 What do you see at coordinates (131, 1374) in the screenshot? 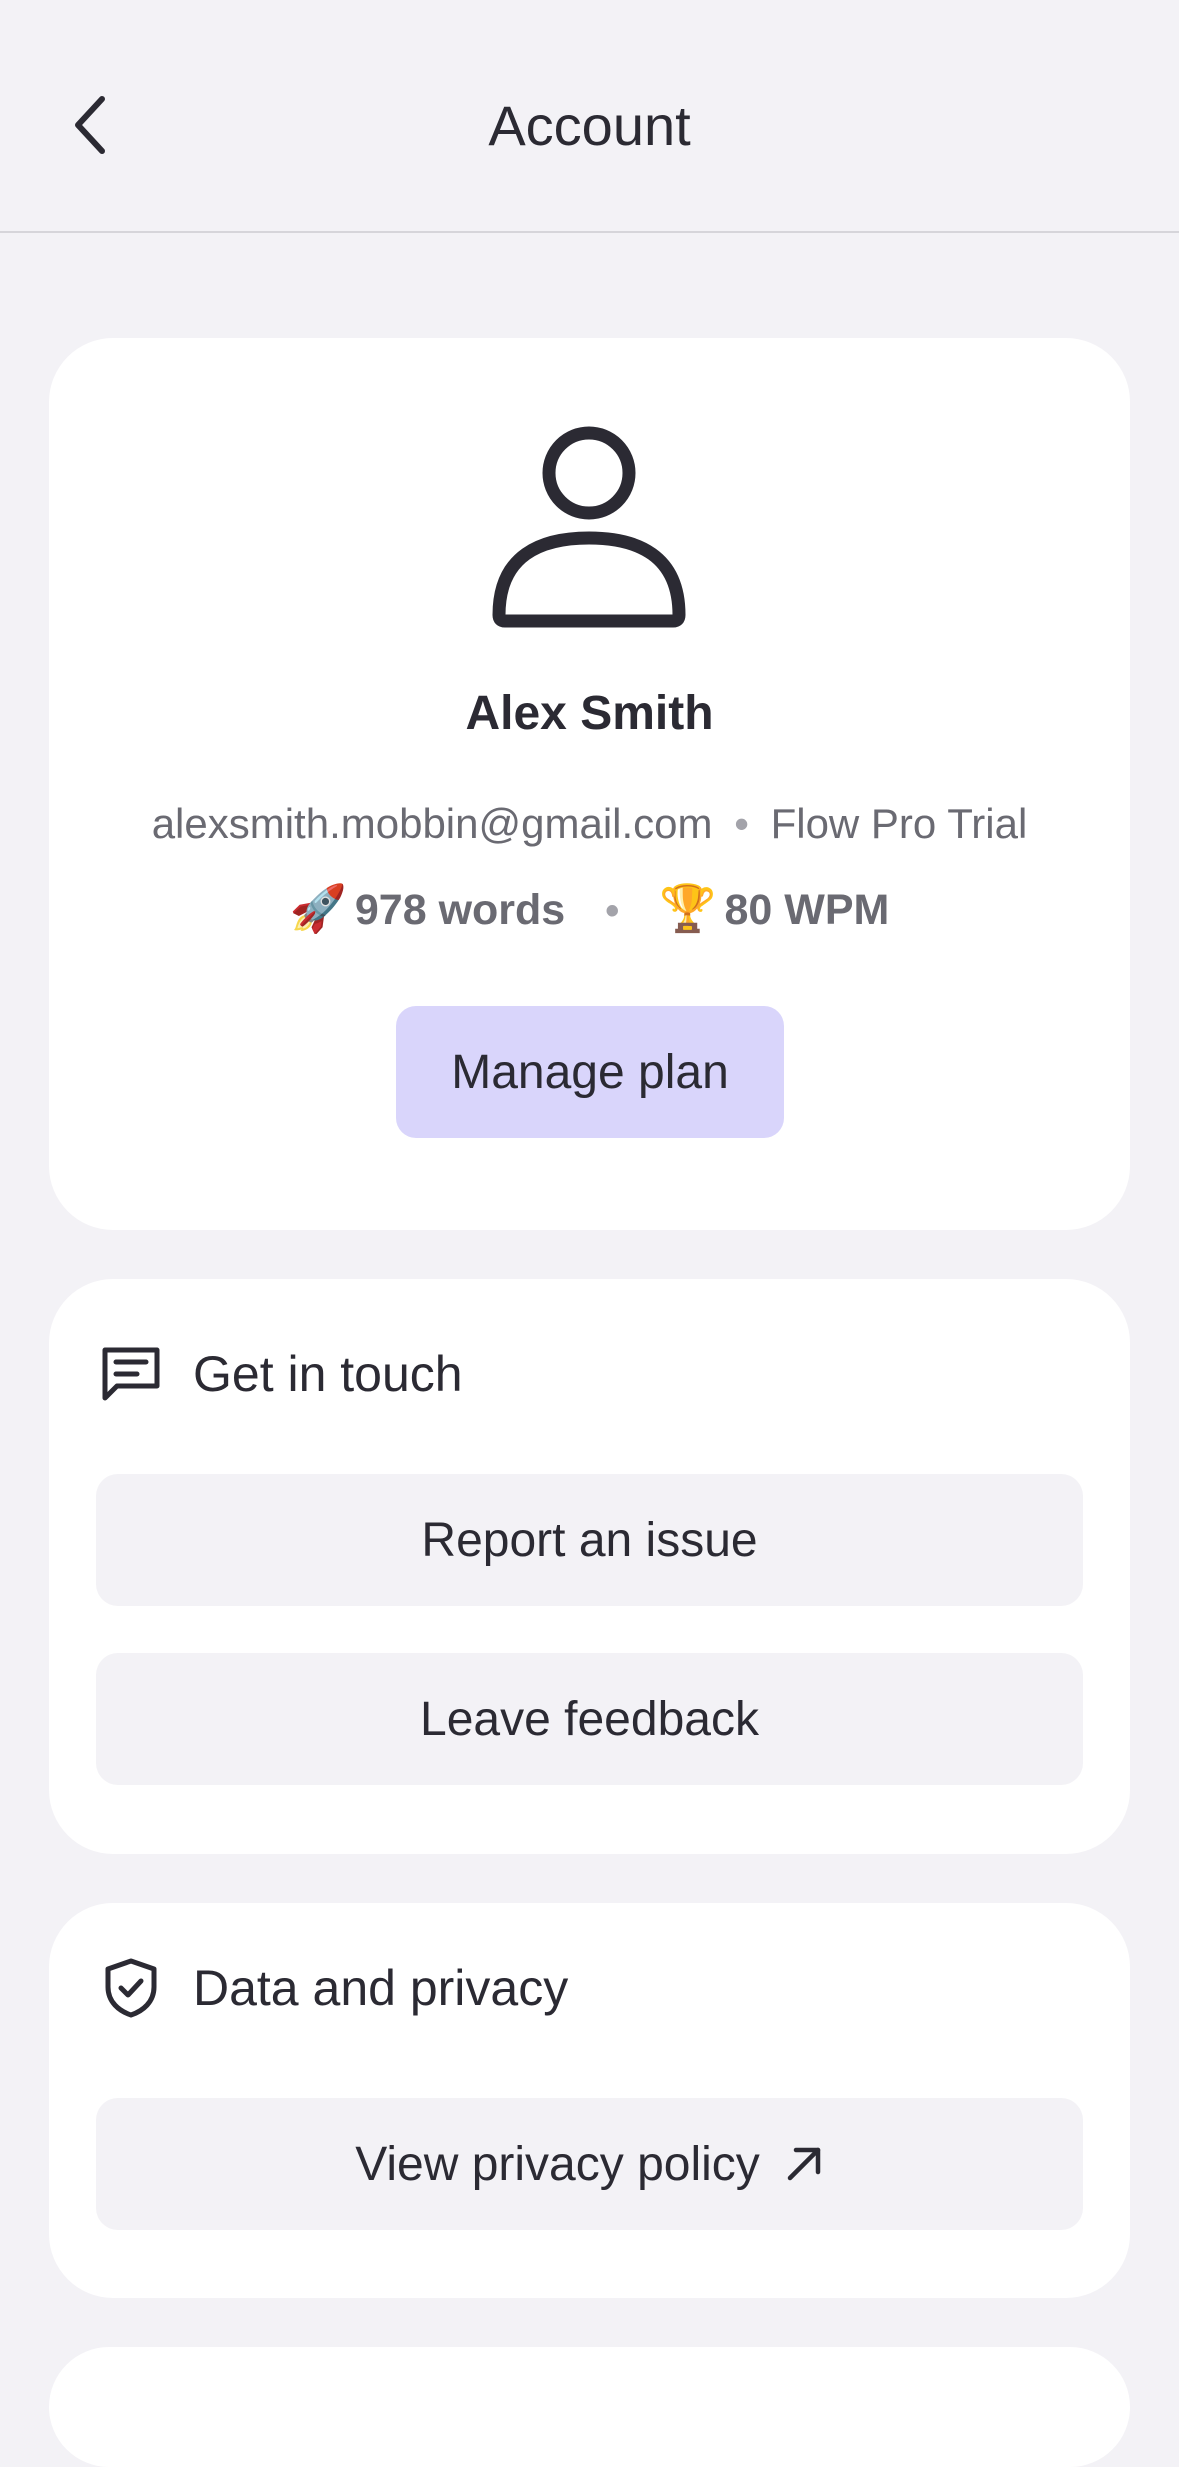
I see `message-icon` at bounding box center [131, 1374].